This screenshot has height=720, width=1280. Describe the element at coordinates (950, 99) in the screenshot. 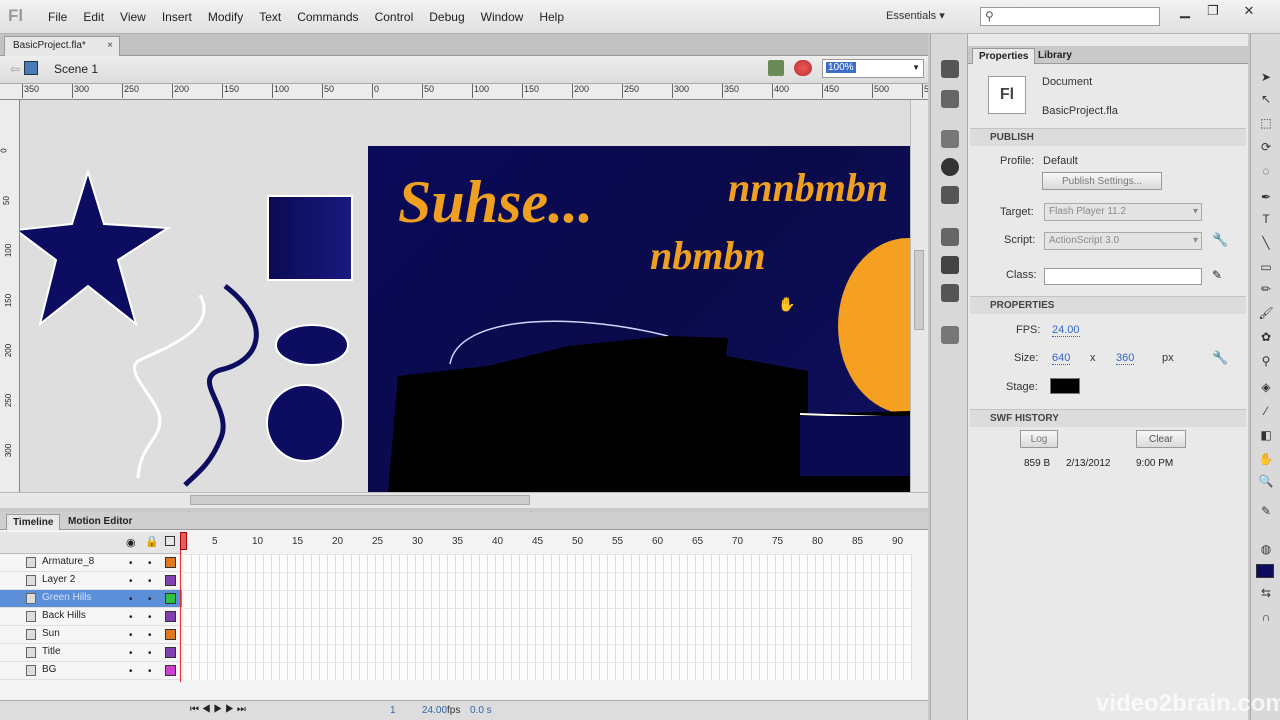

I see `align-icon` at that location.